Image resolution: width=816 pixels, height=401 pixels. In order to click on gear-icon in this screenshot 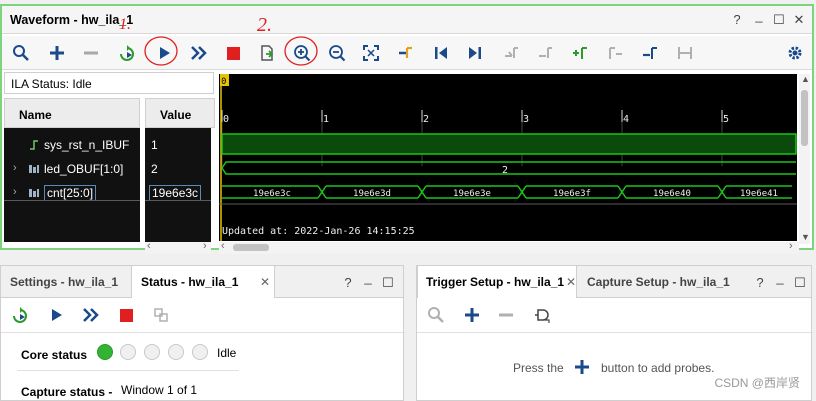, I will do `click(795, 53)`.